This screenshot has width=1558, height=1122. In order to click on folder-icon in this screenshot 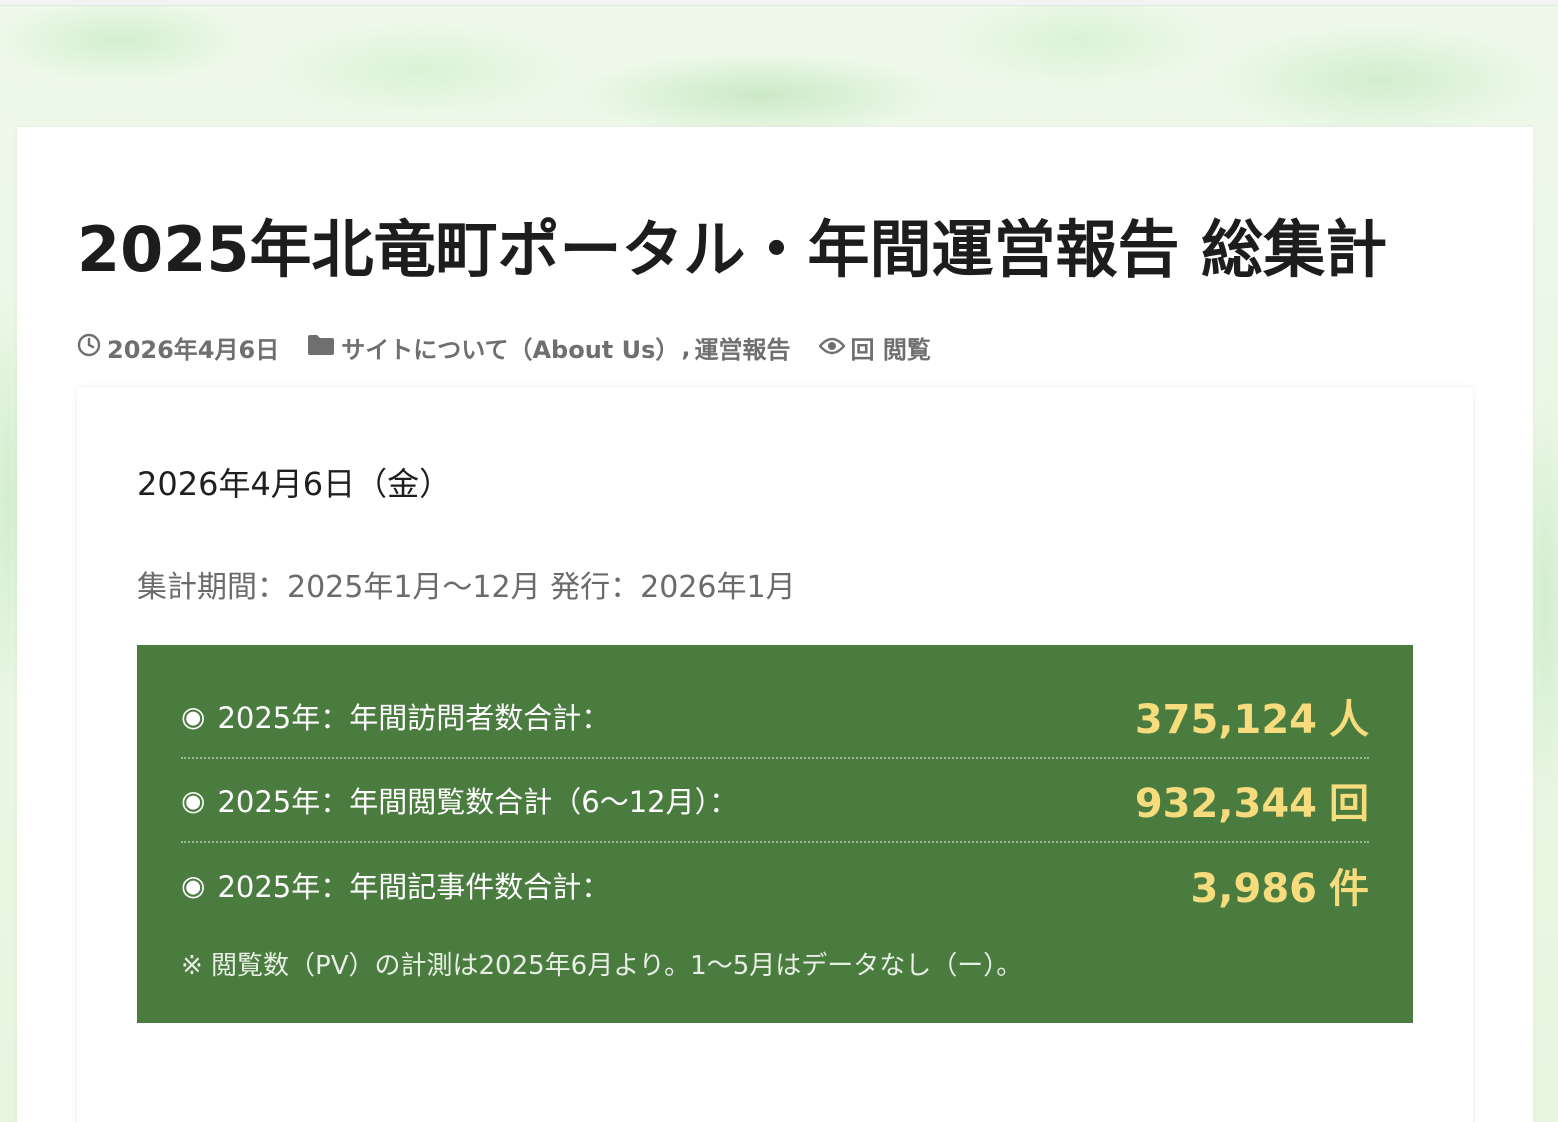, I will do `click(324, 348)`.